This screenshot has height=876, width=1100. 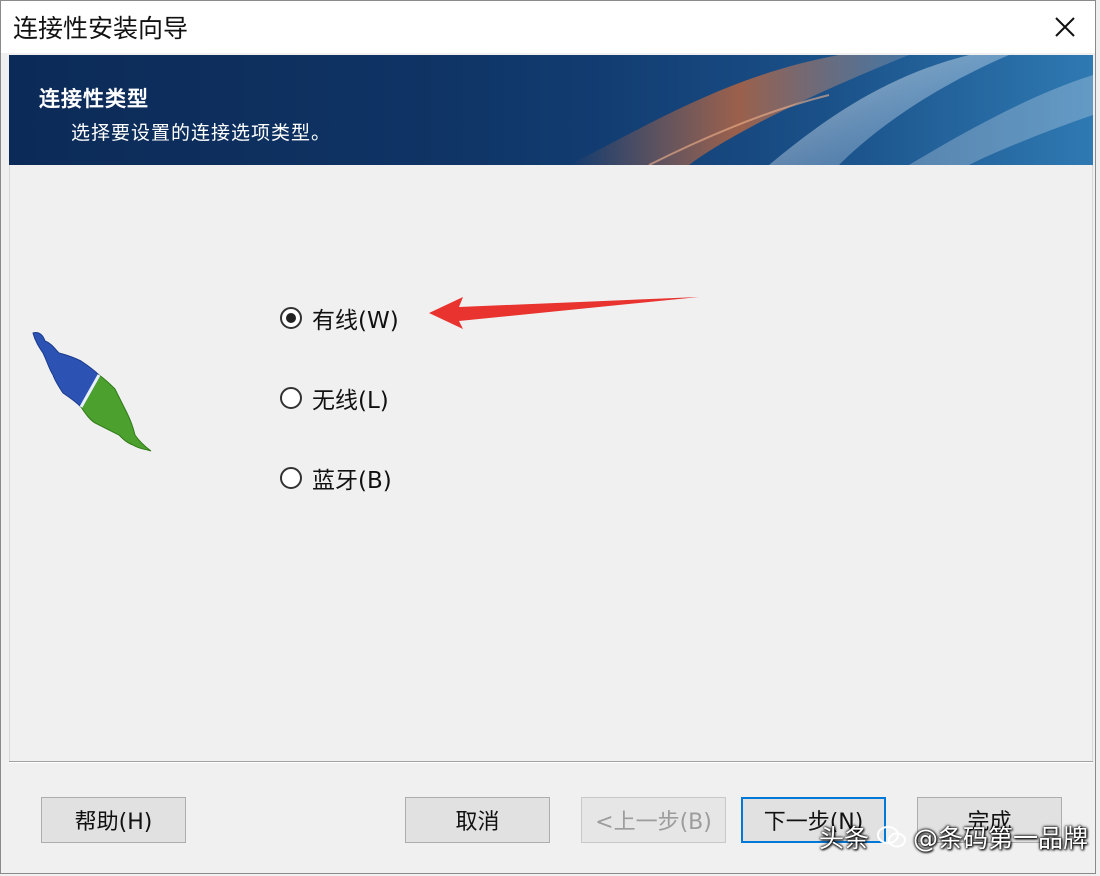 I want to click on option-wireless: 无线(L), so click(x=334, y=398).